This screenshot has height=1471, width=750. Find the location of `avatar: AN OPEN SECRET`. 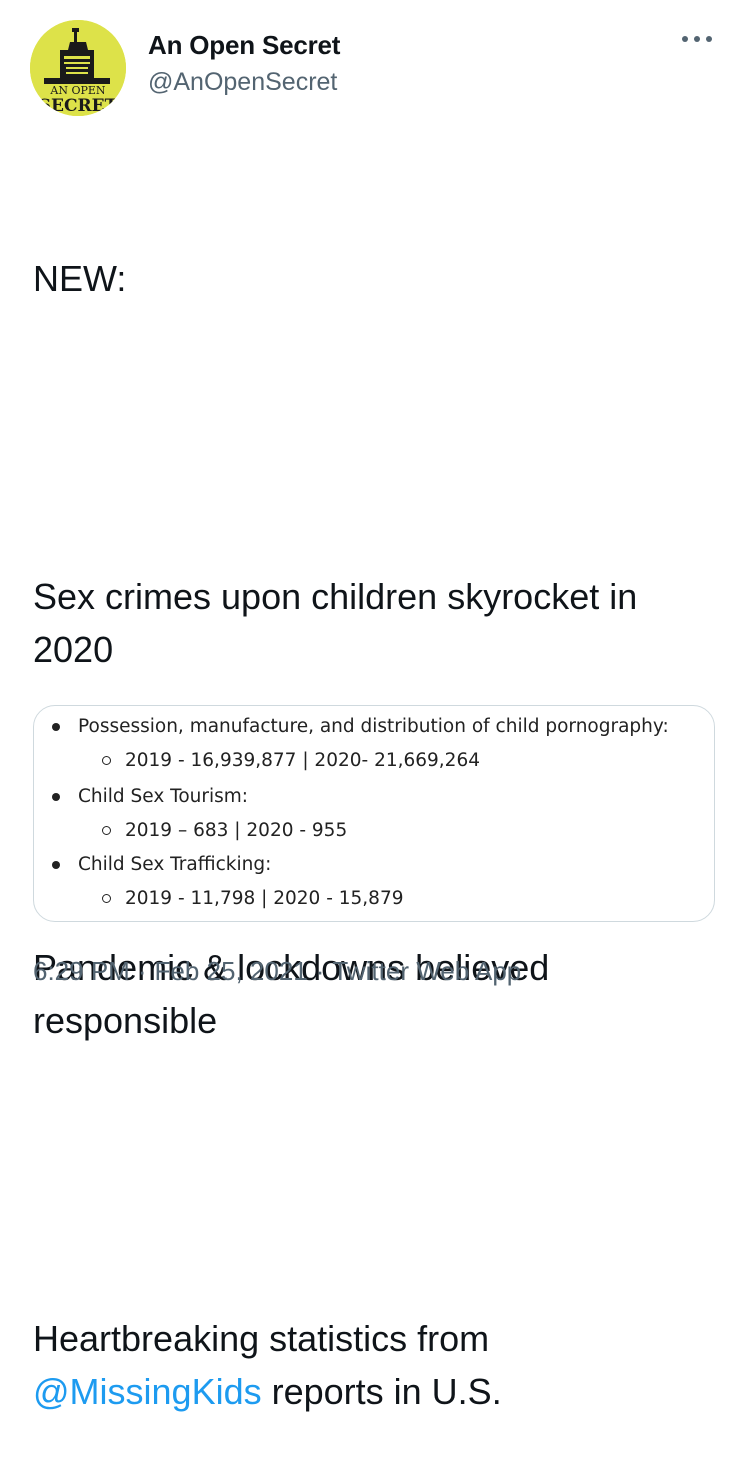

avatar: AN OPEN SECRET is located at coordinates (78, 68).